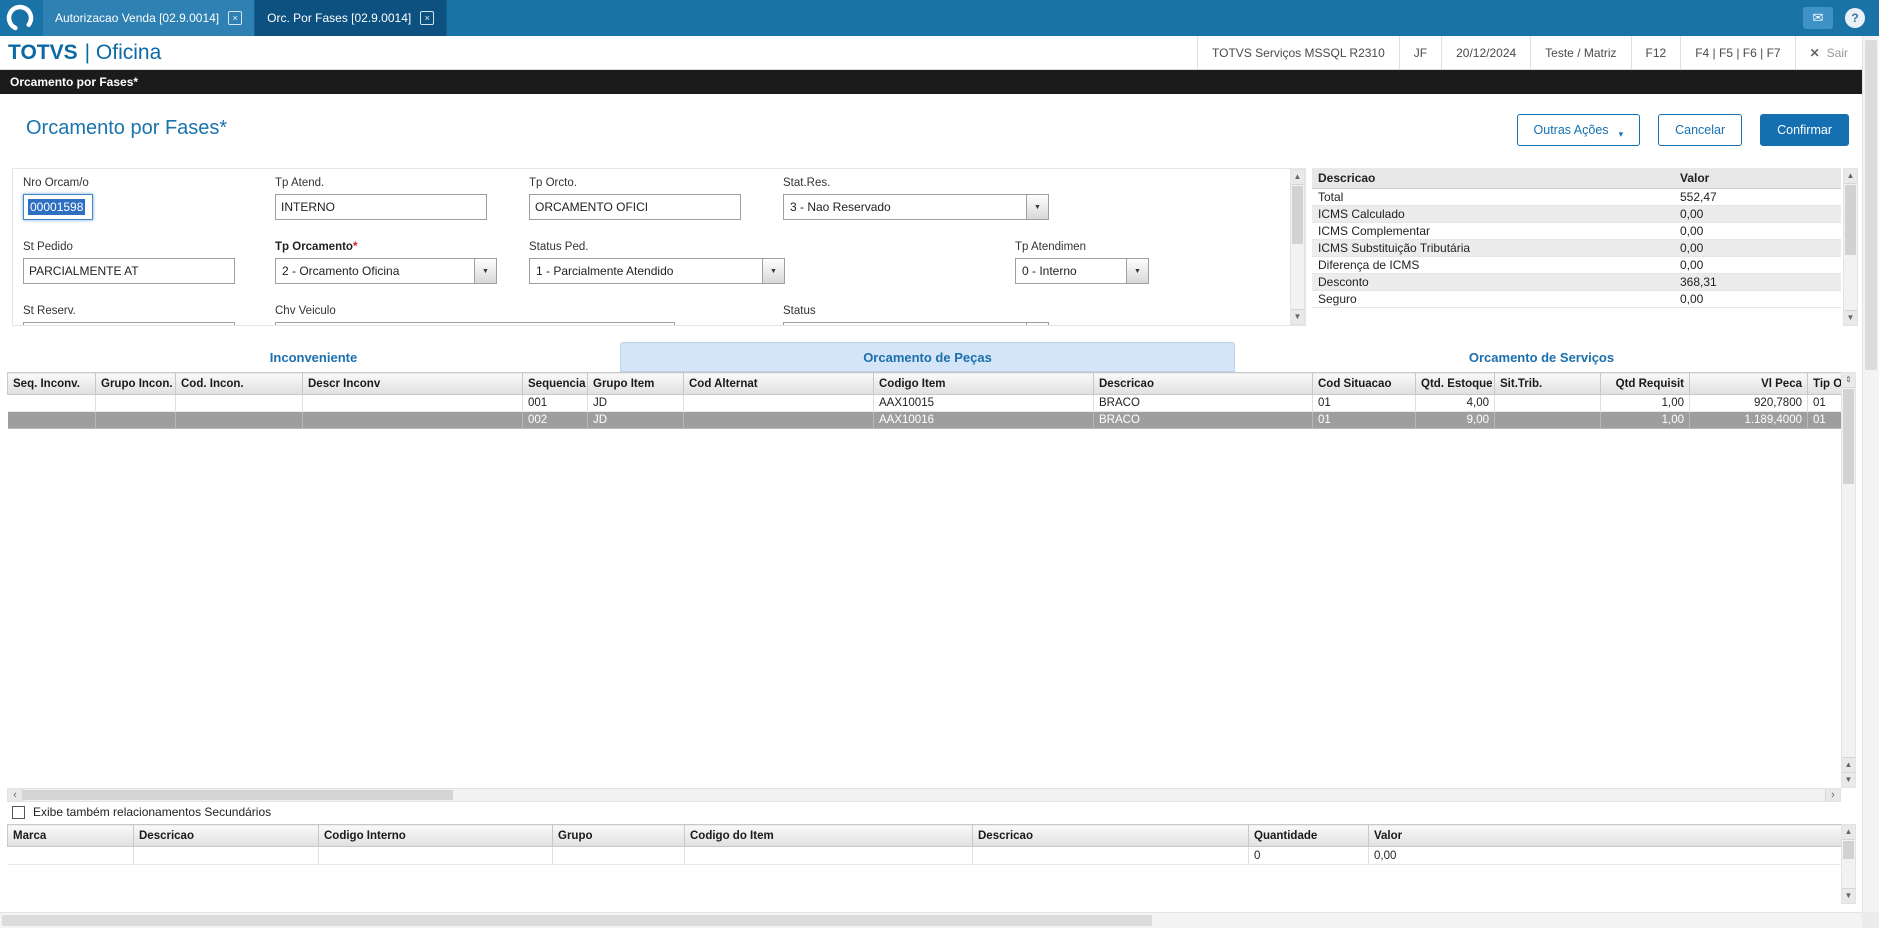 This screenshot has width=1879, height=928. I want to click on seguro-value: 0,00, so click(1757, 299).